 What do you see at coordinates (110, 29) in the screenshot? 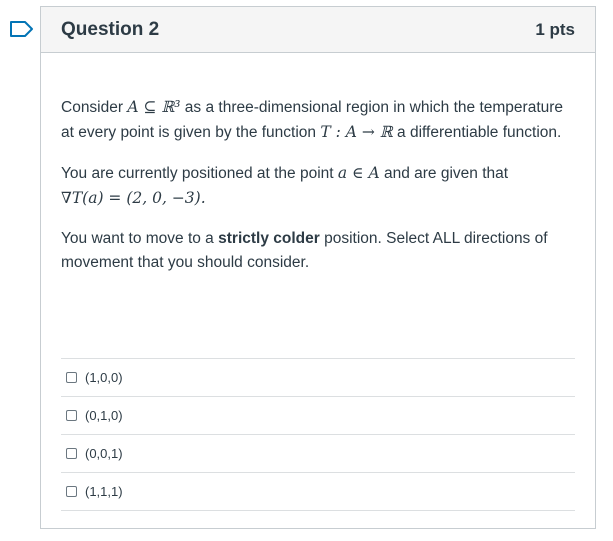
I see `question-title: Question 2` at bounding box center [110, 29].